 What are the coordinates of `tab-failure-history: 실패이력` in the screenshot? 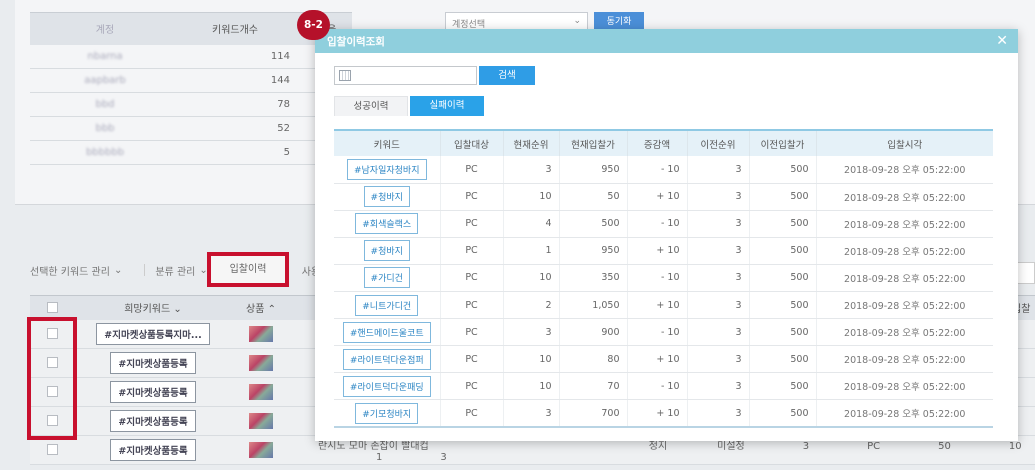 It's located at (447, 106).